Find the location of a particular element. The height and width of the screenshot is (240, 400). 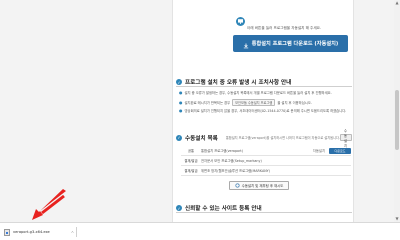

table-row: 결재/발급 위변조 방지(웹보안)솔루션 프로그램(MARKANY) is located at coordinates (266, 171).